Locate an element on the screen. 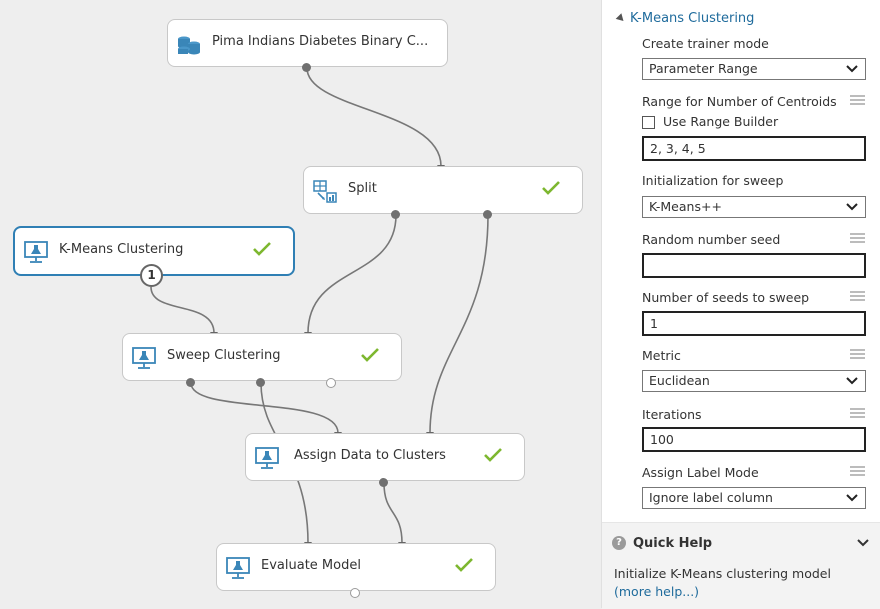  input-value: 1 is located at coordinates (654, 323).